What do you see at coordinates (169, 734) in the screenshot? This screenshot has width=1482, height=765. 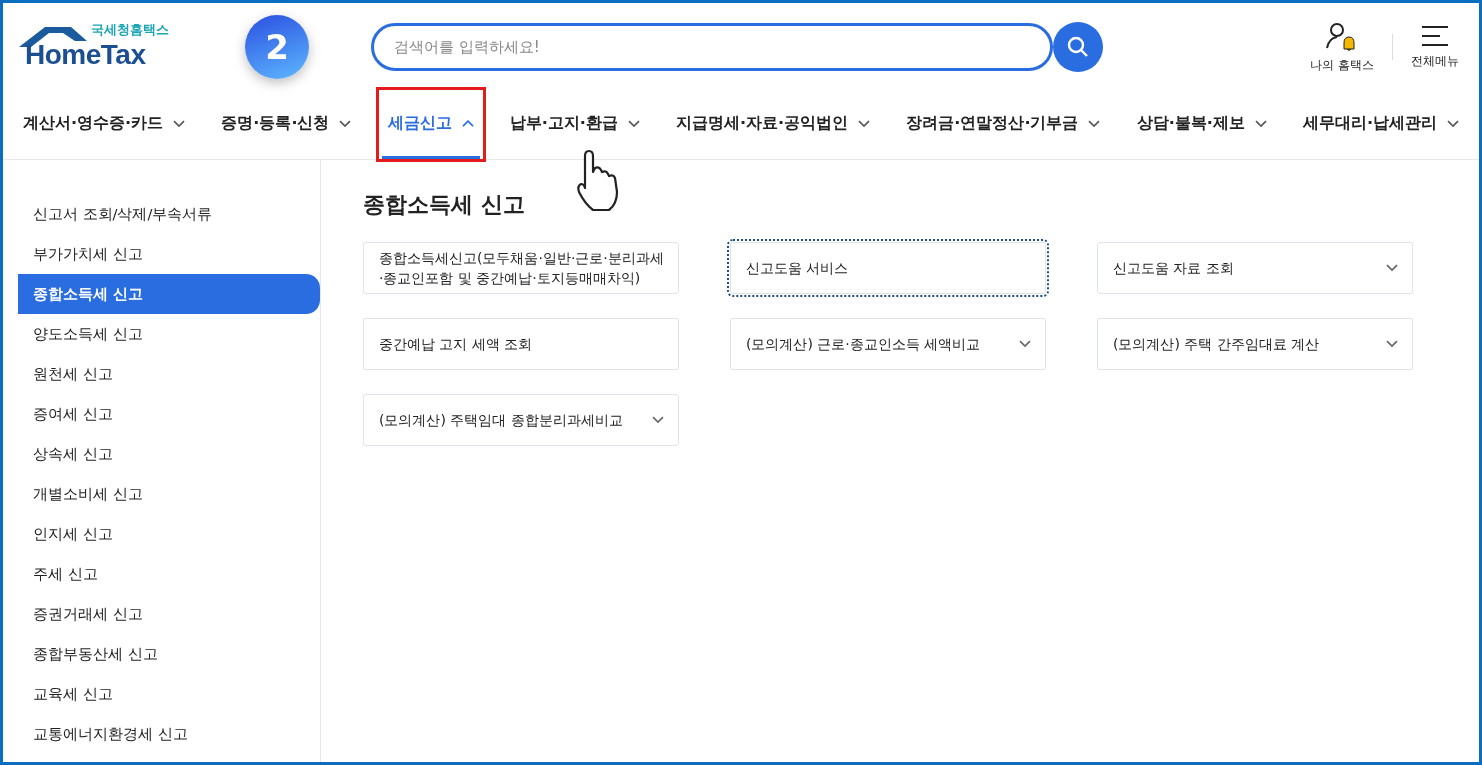 I see `sidebar-item: 교통에너지환경세 신고` at bounding box center [169, 734].